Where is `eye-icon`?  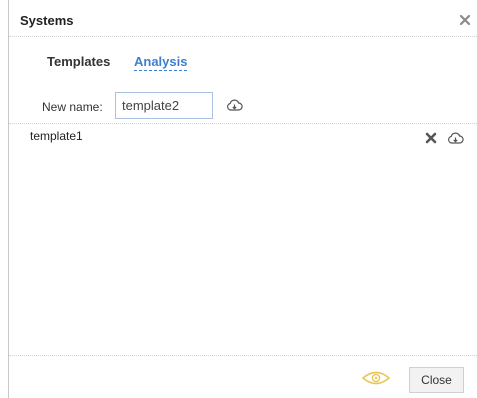
eye-icon is located at coordinates (376, 378).